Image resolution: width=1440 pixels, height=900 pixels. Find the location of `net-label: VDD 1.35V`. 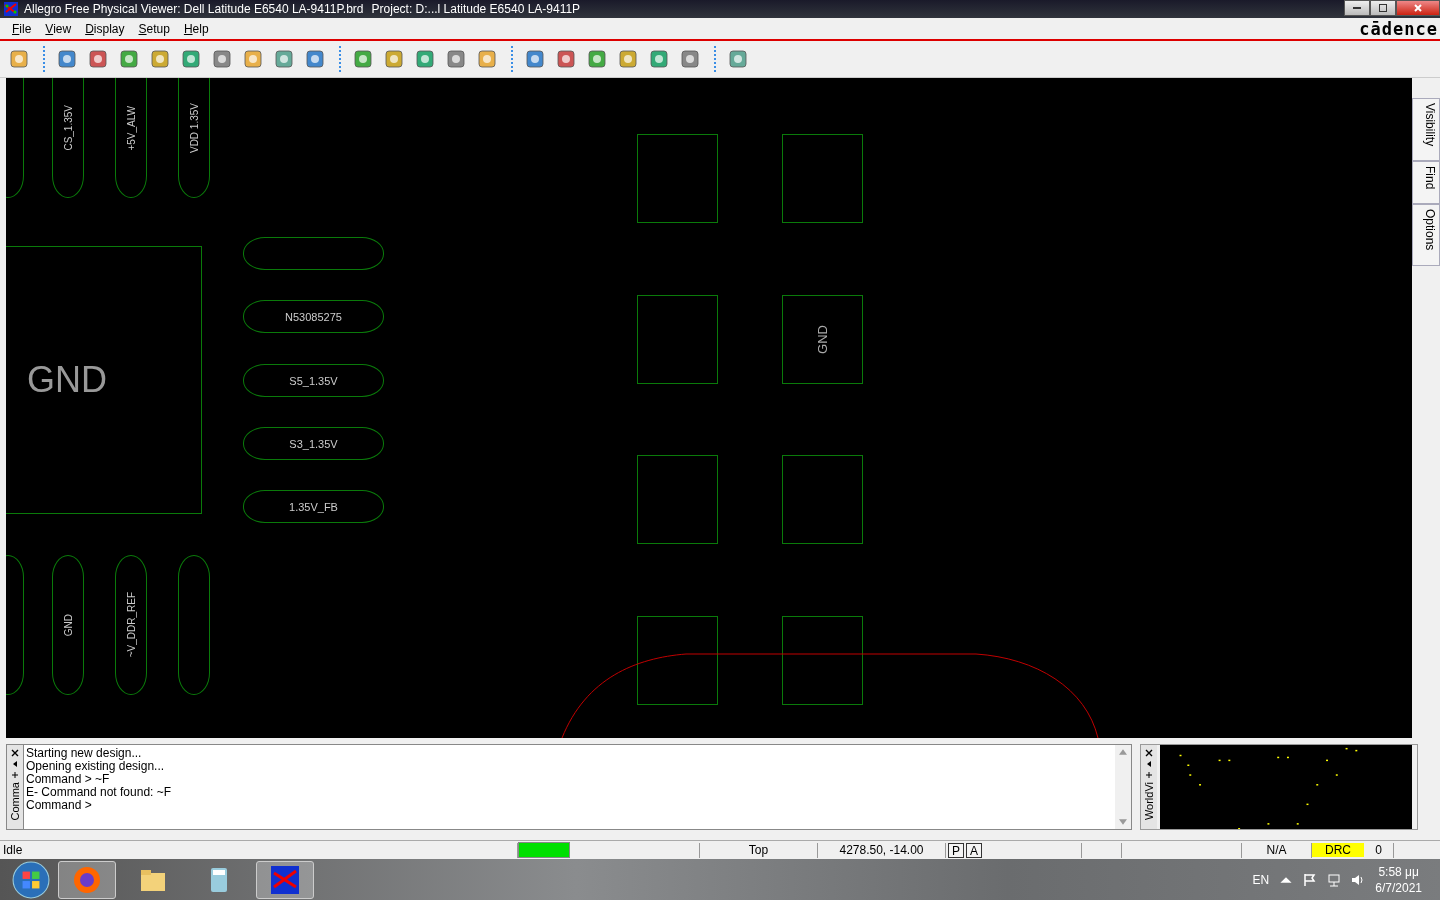

net-label: VDD 1.35V is located at coordinates (194, 128).